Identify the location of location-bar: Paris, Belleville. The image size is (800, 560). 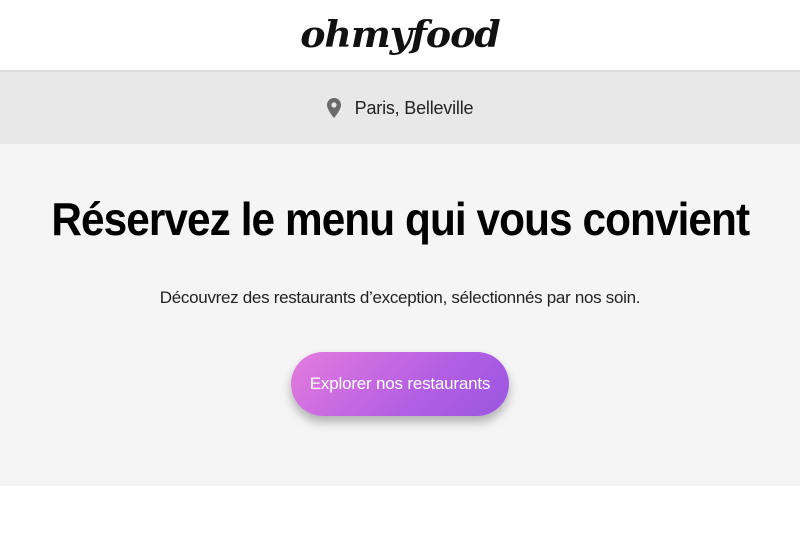
(400, 108).